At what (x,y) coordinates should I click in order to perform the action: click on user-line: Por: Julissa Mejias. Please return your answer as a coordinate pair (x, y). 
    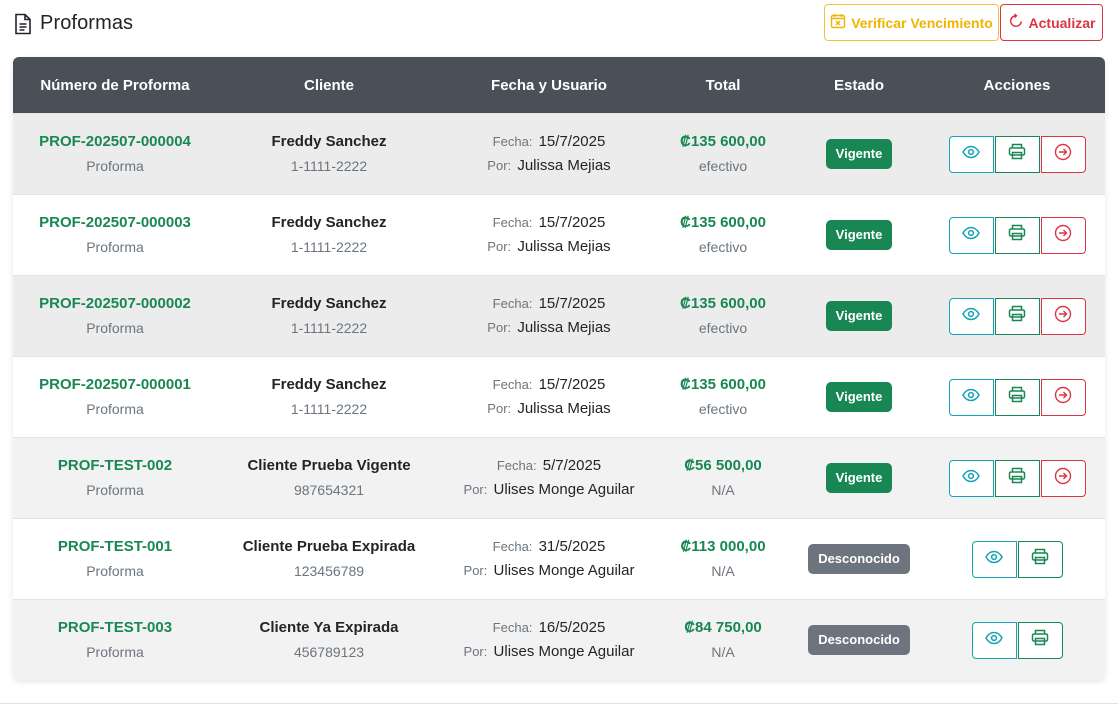
    Looking at the image, I should click on (548, 166).